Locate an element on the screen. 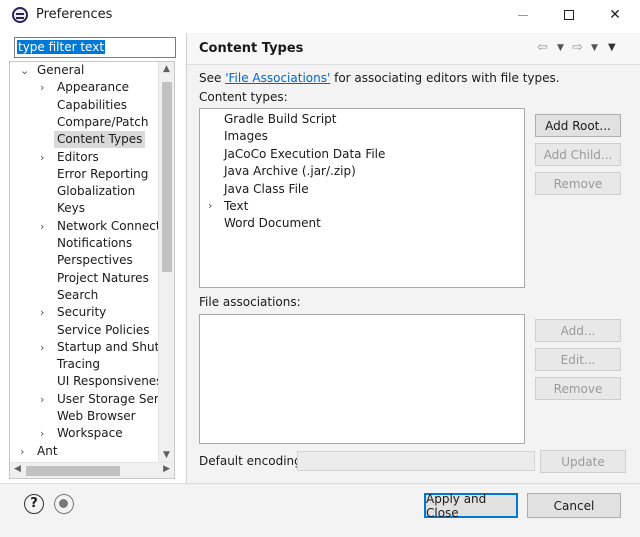 The width and height of the screenshot is (640, 537). filter-input-value: type filter text is located at coordinates (61, 47).